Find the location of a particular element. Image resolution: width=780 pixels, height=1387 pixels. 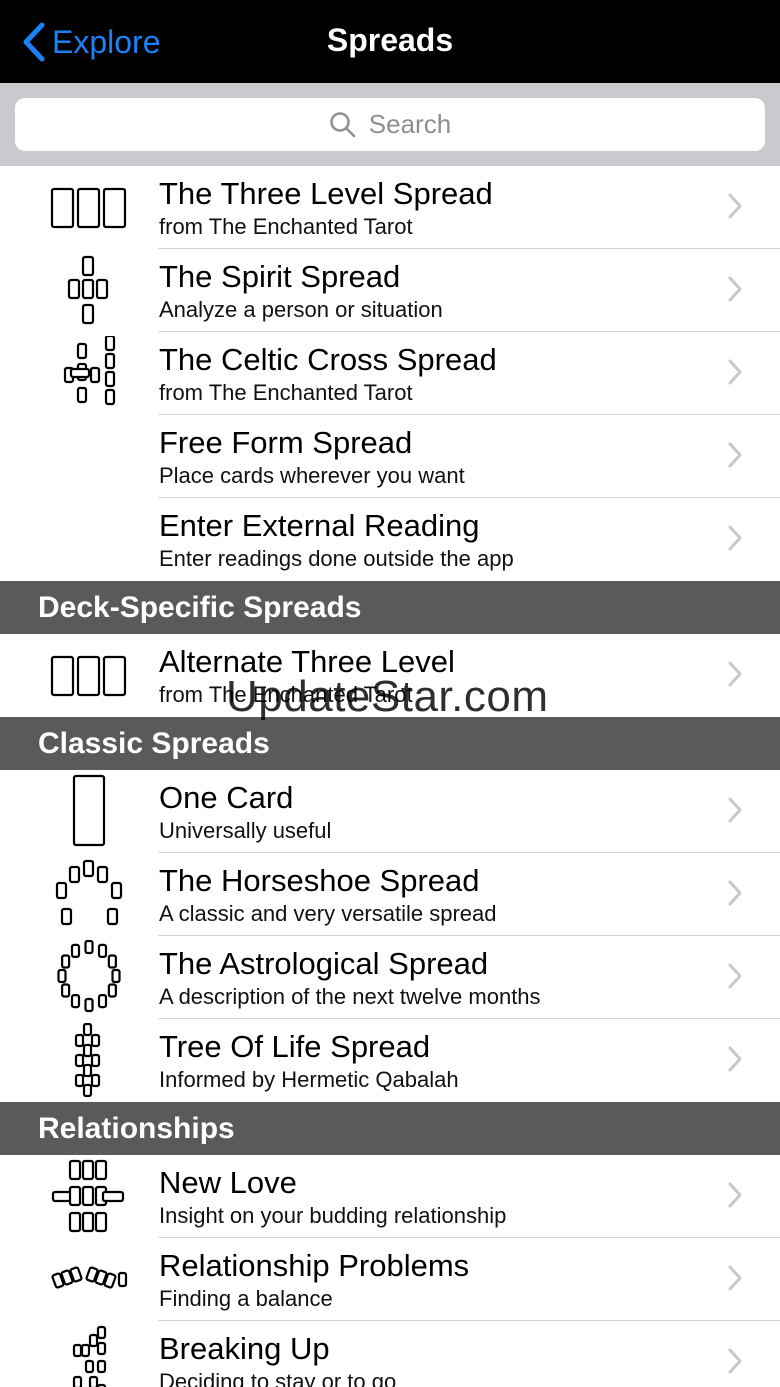

spread-title: The Spirit Spread is located at coordinates (280, 276).